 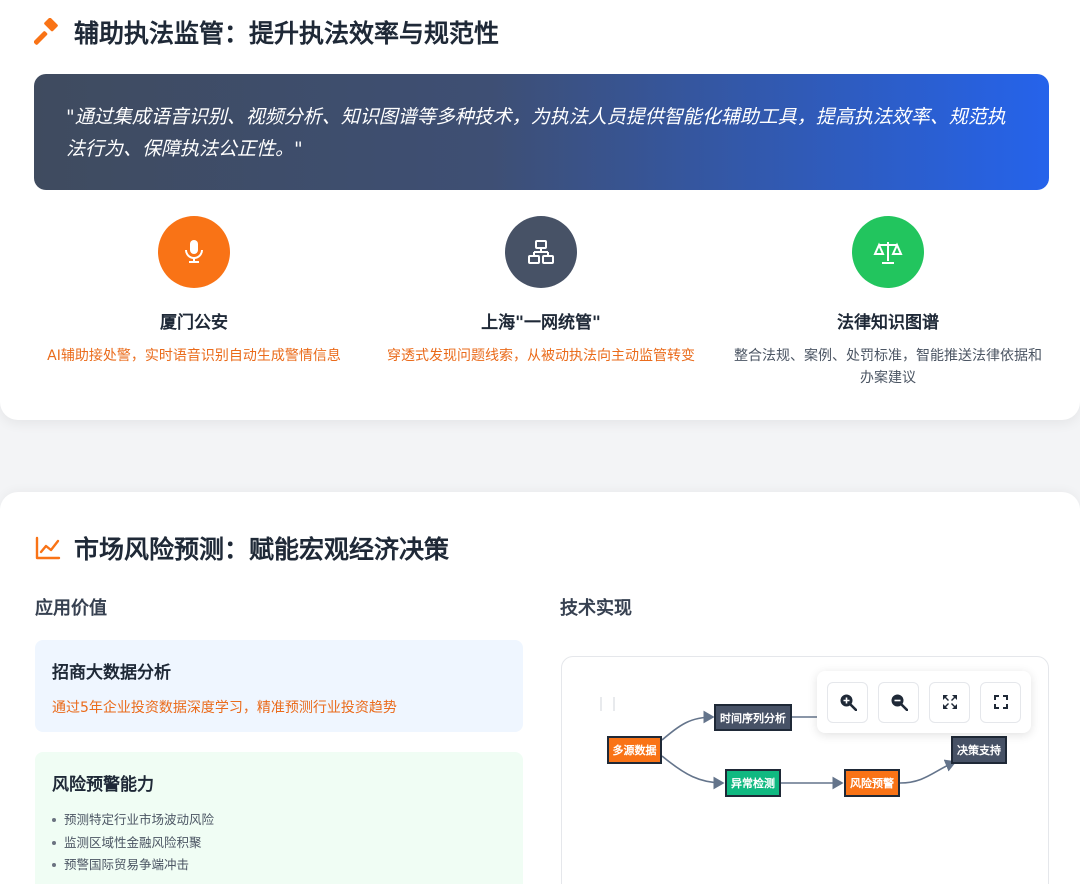 What do you see at coordinates (979, 750) in the screenshot?
I see `node-decision-support: 决策支持` at bounding box center [979, 750].